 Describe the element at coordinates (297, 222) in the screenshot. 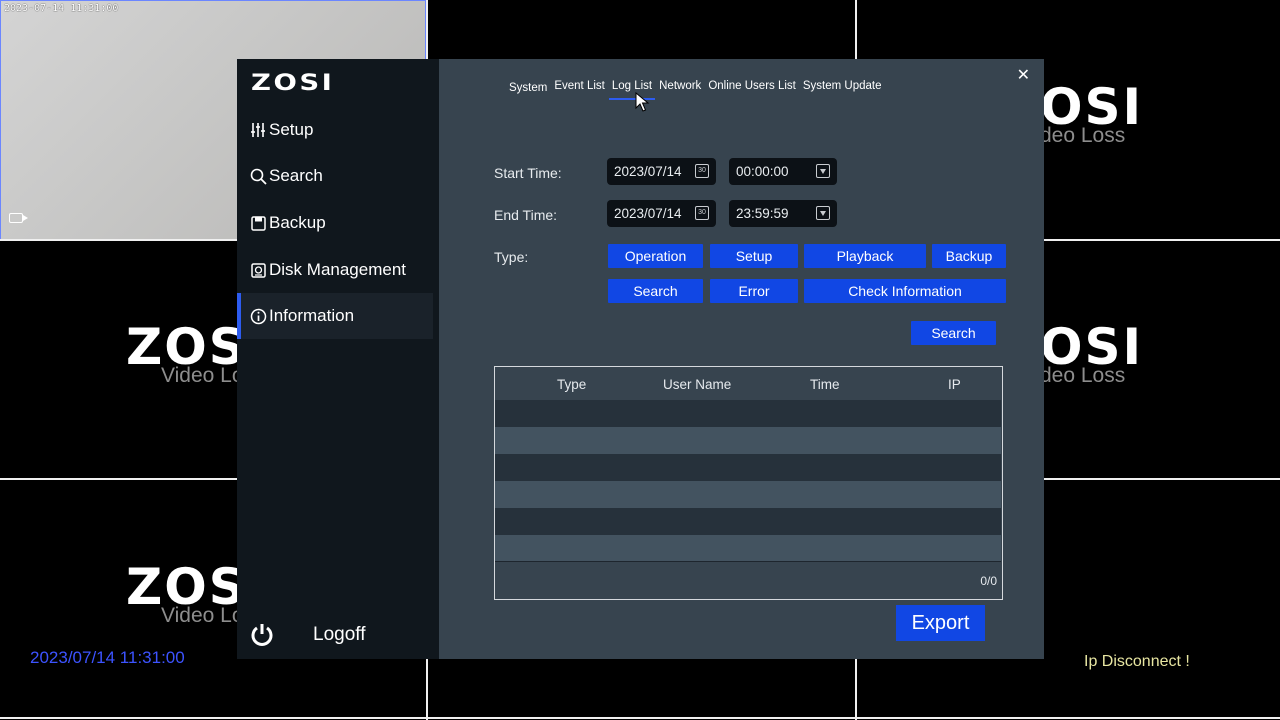

I see `sidebar-item-label: Backup` at that location.